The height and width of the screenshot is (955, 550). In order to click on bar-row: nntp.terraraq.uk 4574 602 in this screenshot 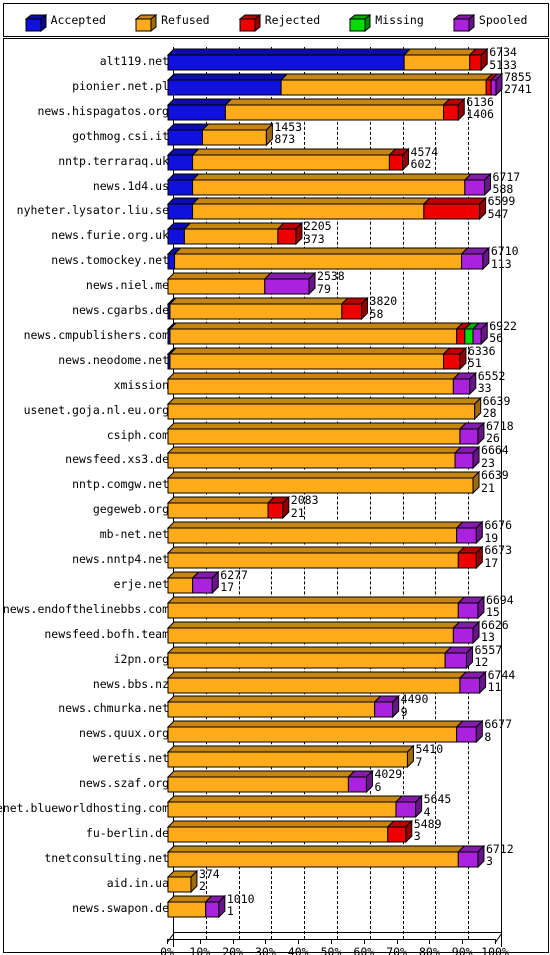, I will do `click(276, 160)`.